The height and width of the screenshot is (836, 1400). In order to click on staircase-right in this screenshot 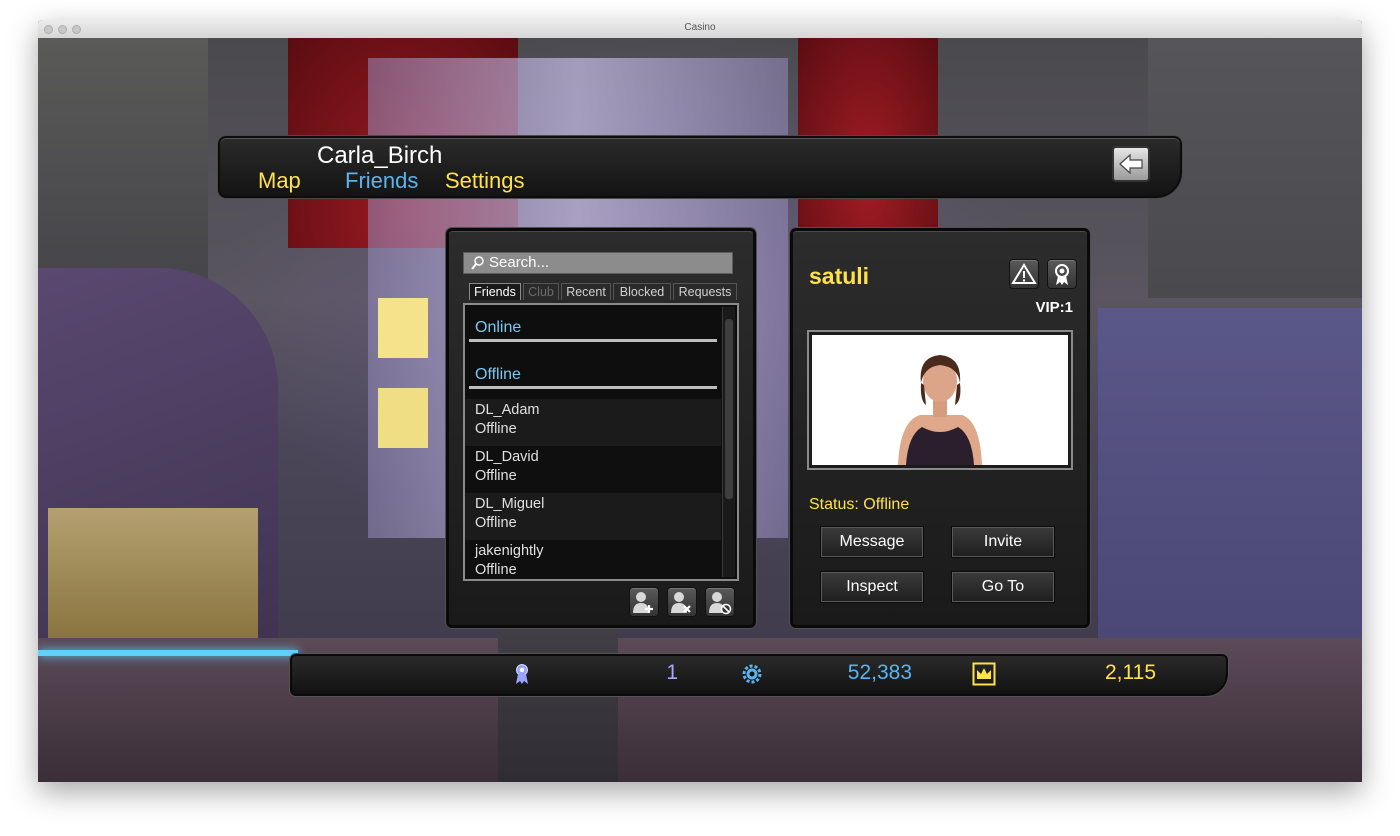, I will do `click(1230, 483)`.